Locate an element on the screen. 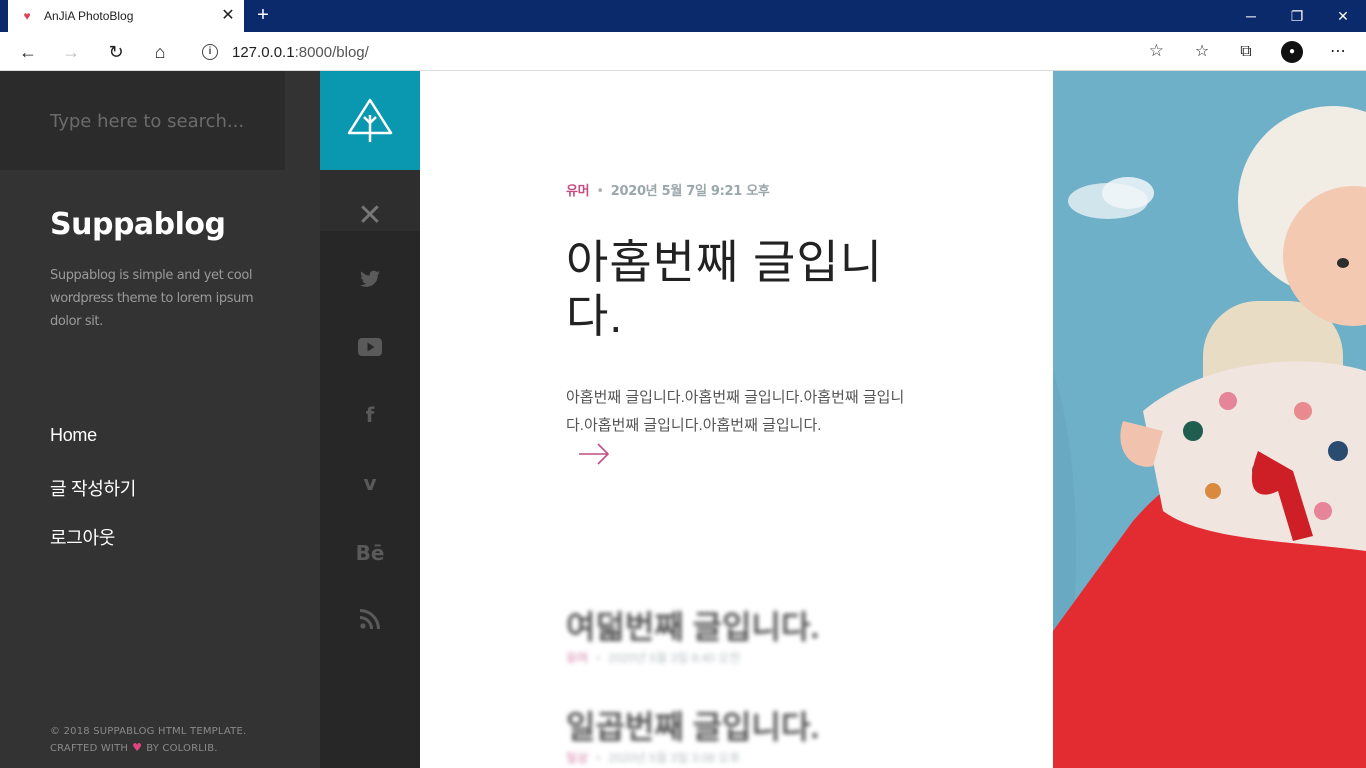  copyright-line1: © 2018 SUPPABLOG HTML TEMPLATE. is located at coordinates (148, 731).